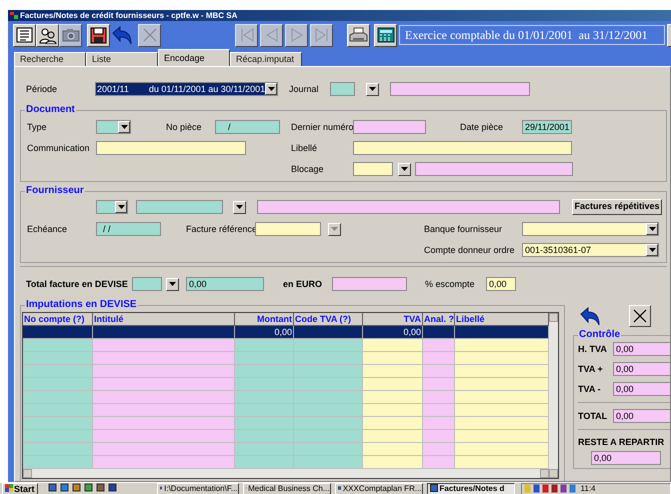 This screenshot has width=671, height=494. Describe the element at coordinates (622, 442) in the screenshot. I see `field-label: RESTE A REPARTIR` at that location.